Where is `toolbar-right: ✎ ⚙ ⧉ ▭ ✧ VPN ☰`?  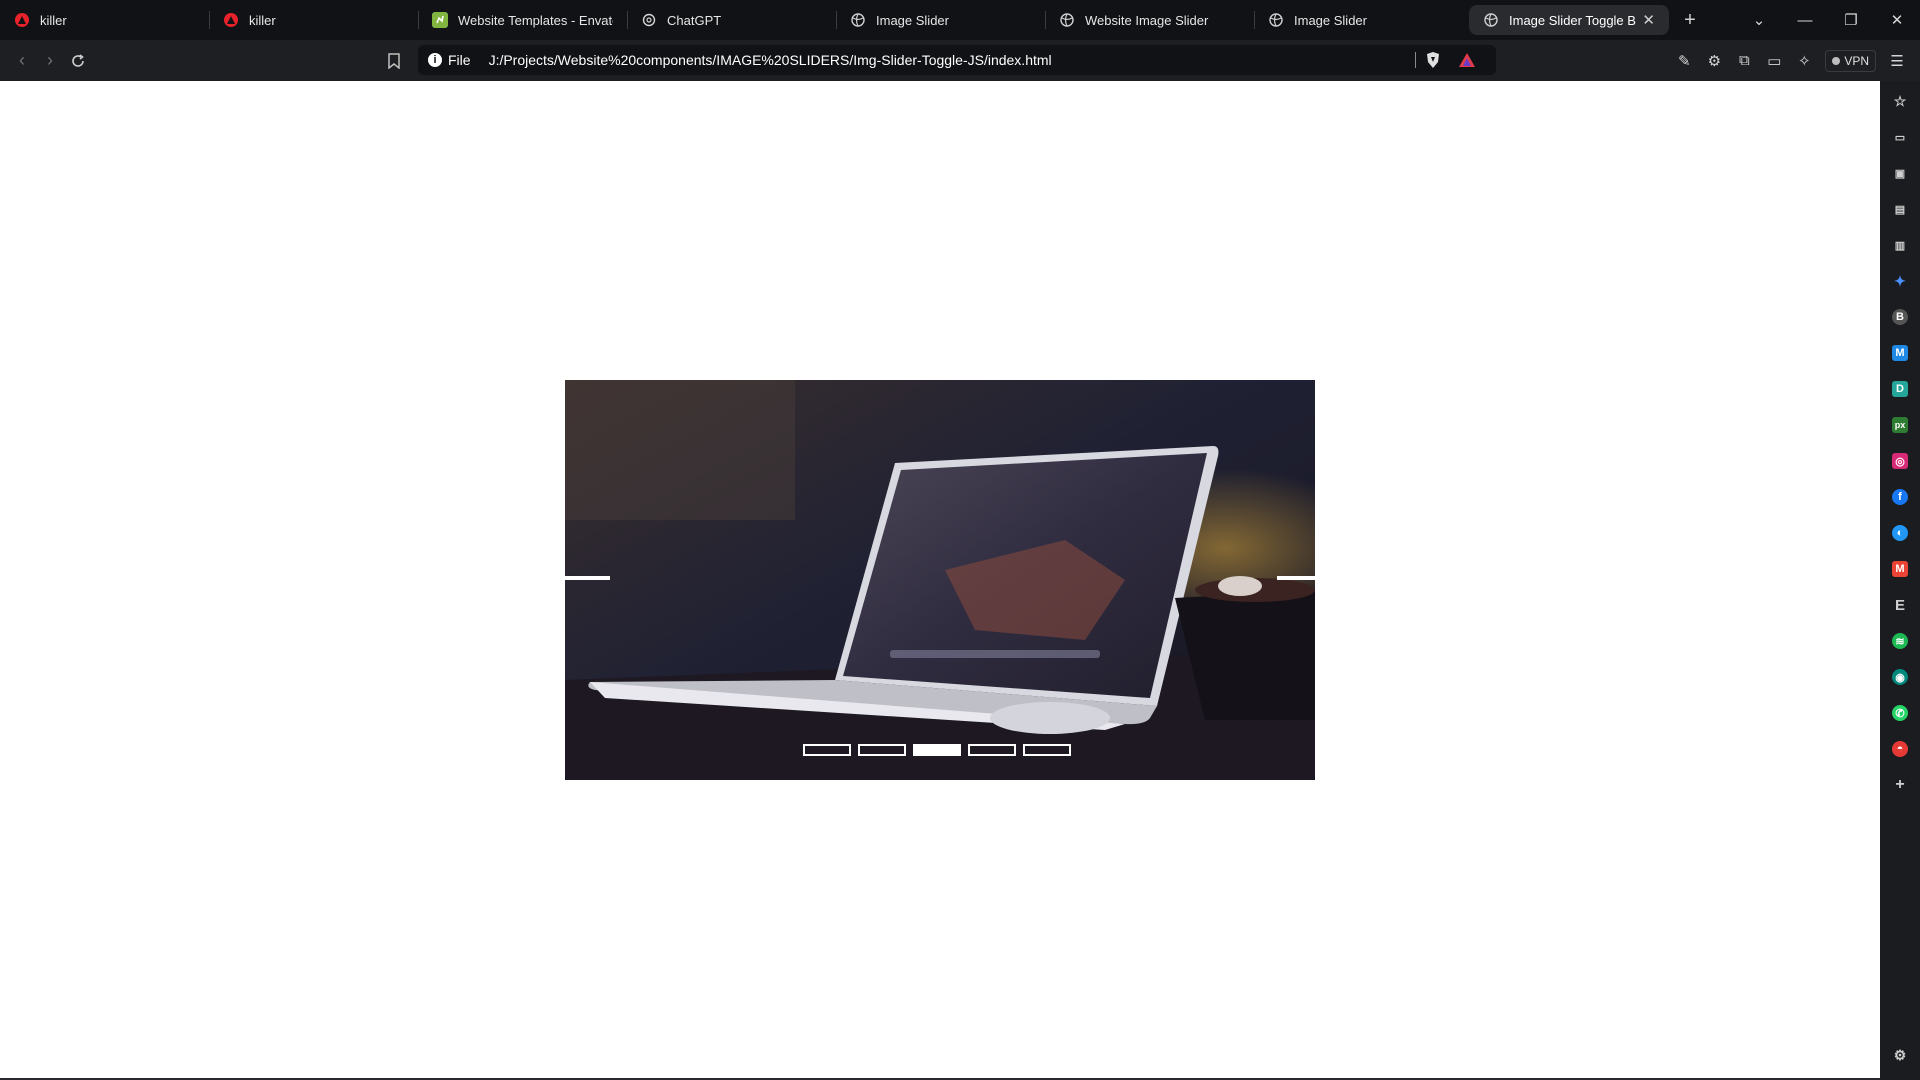
toolbar-right: ✎ ⚙ ⧉ ▭ ✧ VPN ☰ is located at coordinates (1794, 60).